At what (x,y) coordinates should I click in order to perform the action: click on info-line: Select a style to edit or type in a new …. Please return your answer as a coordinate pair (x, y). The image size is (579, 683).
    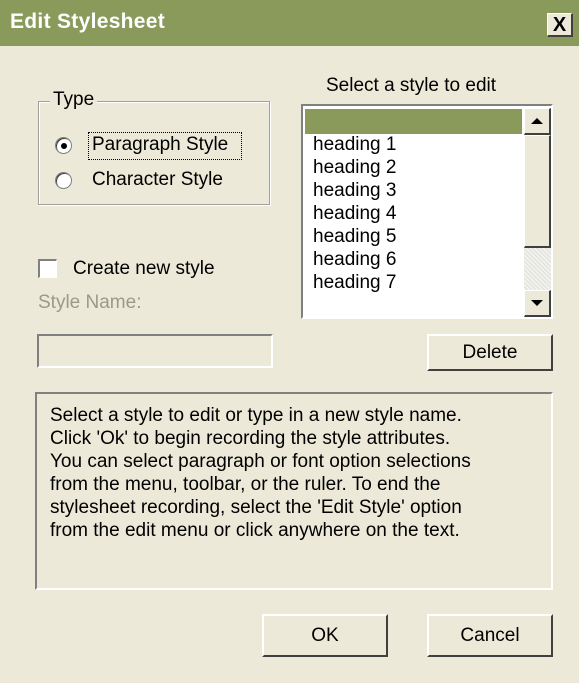
    Looking at the image, I should click on (256, 415).